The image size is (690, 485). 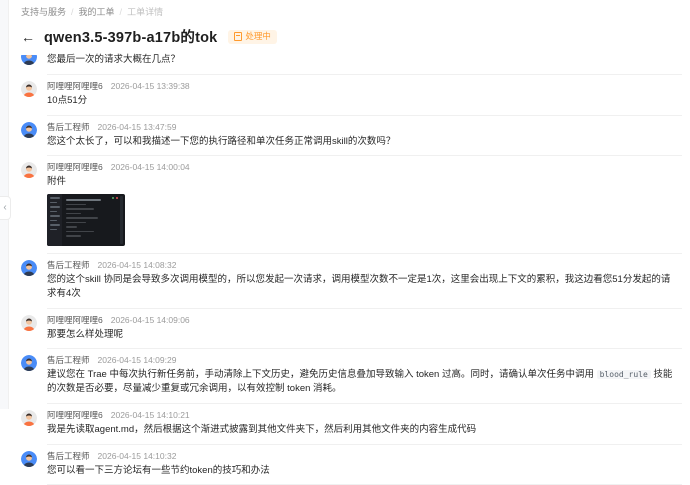 I want to click on status-badge-label: 处理中, so click(x=258, y=36).